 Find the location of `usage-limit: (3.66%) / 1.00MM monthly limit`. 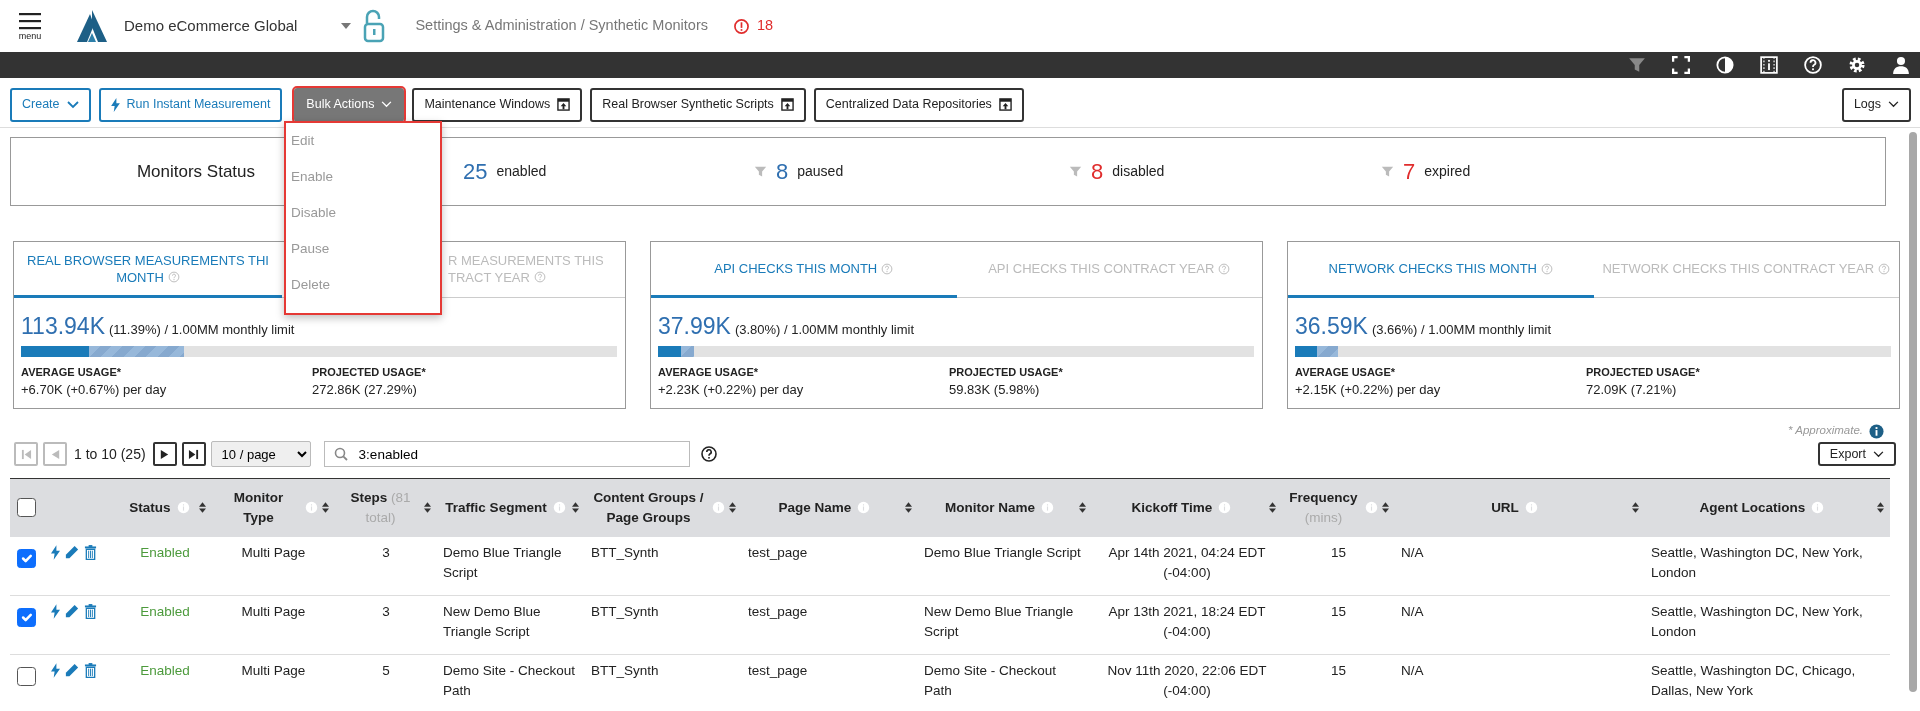

usage-limit: (3.66%) / 1.00MM monthly limit is located at coordinates (1461, 330).